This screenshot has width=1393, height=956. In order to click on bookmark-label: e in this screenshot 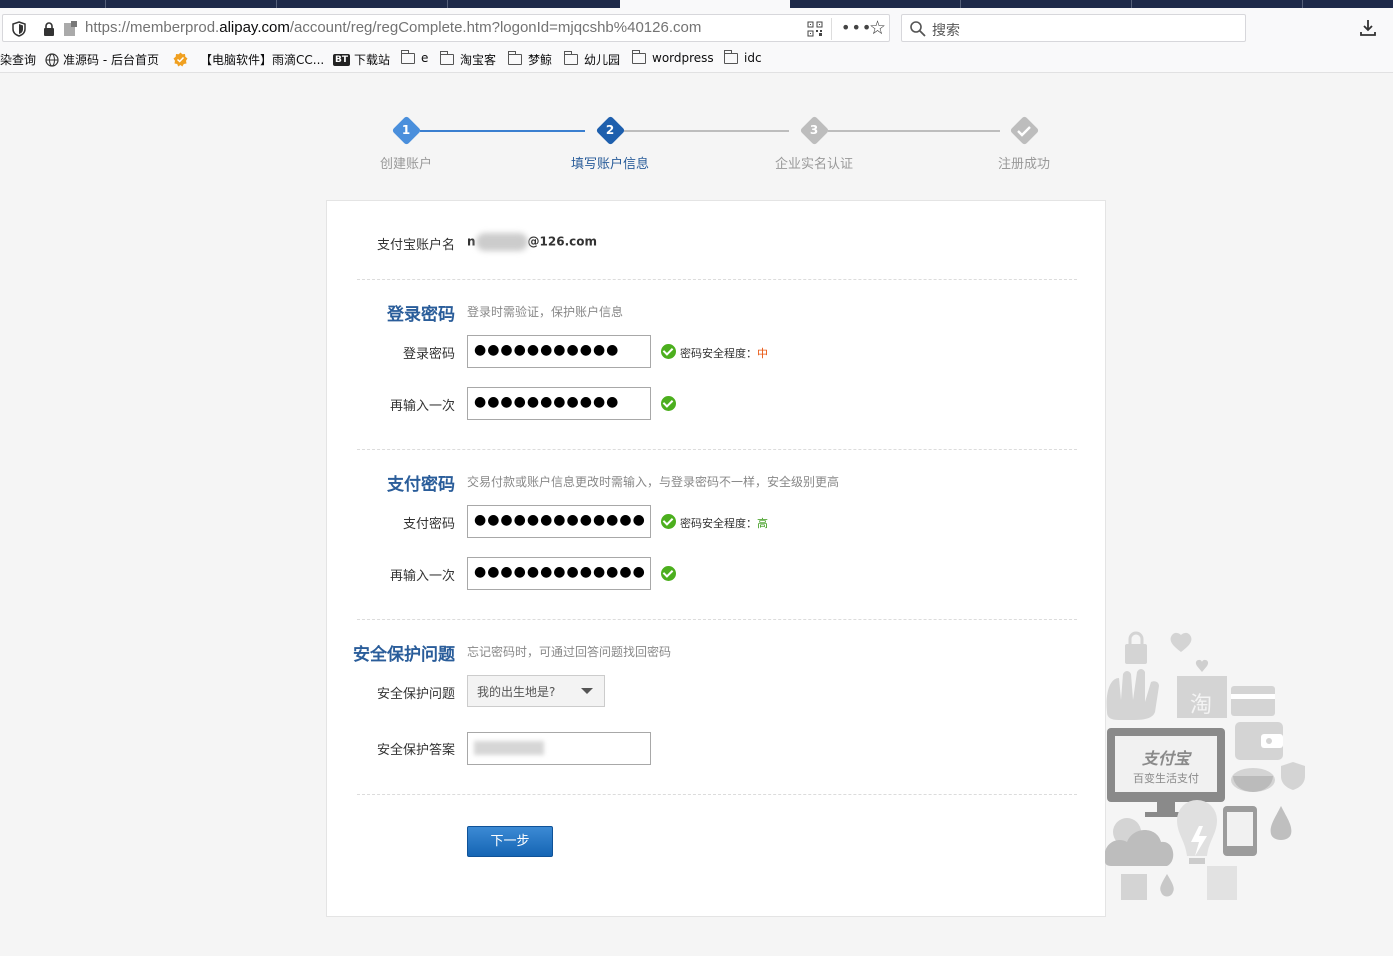, I will do `click(425, 58)`.